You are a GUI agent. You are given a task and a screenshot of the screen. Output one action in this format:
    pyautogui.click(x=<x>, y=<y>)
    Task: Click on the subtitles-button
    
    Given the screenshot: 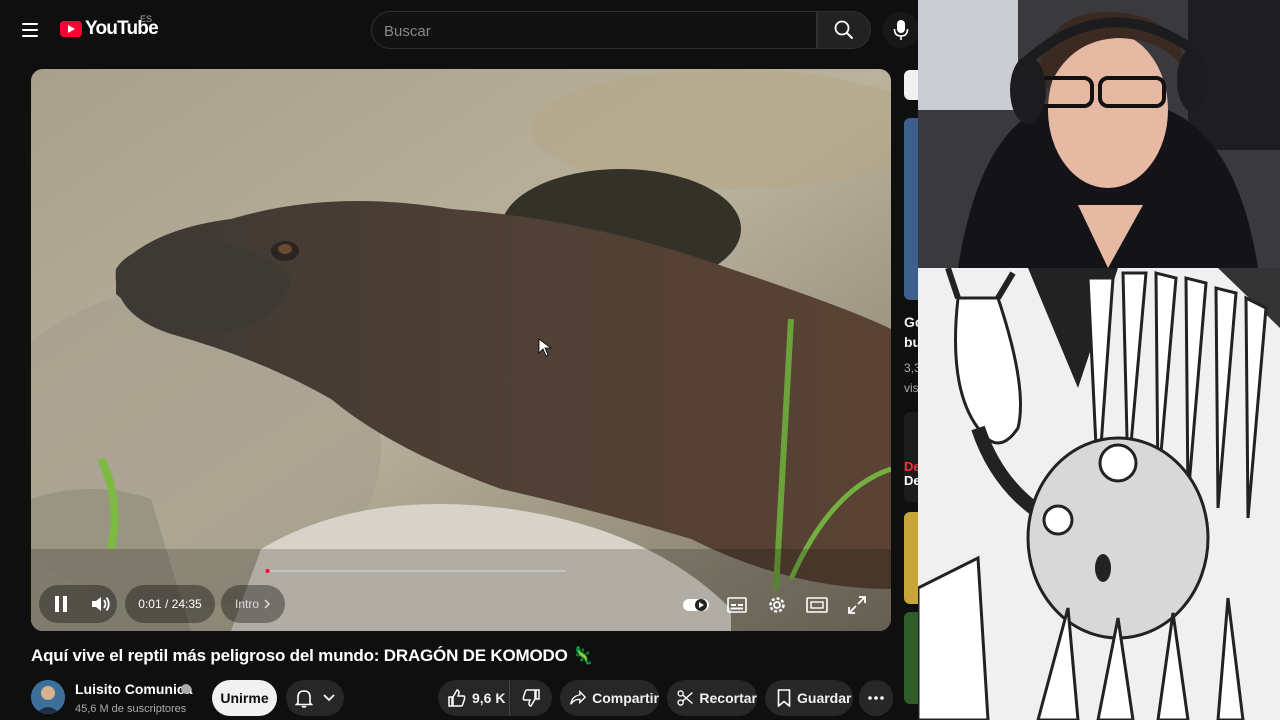 What is the action you would take?
    pyautogui.click(x=737, y=605)
    